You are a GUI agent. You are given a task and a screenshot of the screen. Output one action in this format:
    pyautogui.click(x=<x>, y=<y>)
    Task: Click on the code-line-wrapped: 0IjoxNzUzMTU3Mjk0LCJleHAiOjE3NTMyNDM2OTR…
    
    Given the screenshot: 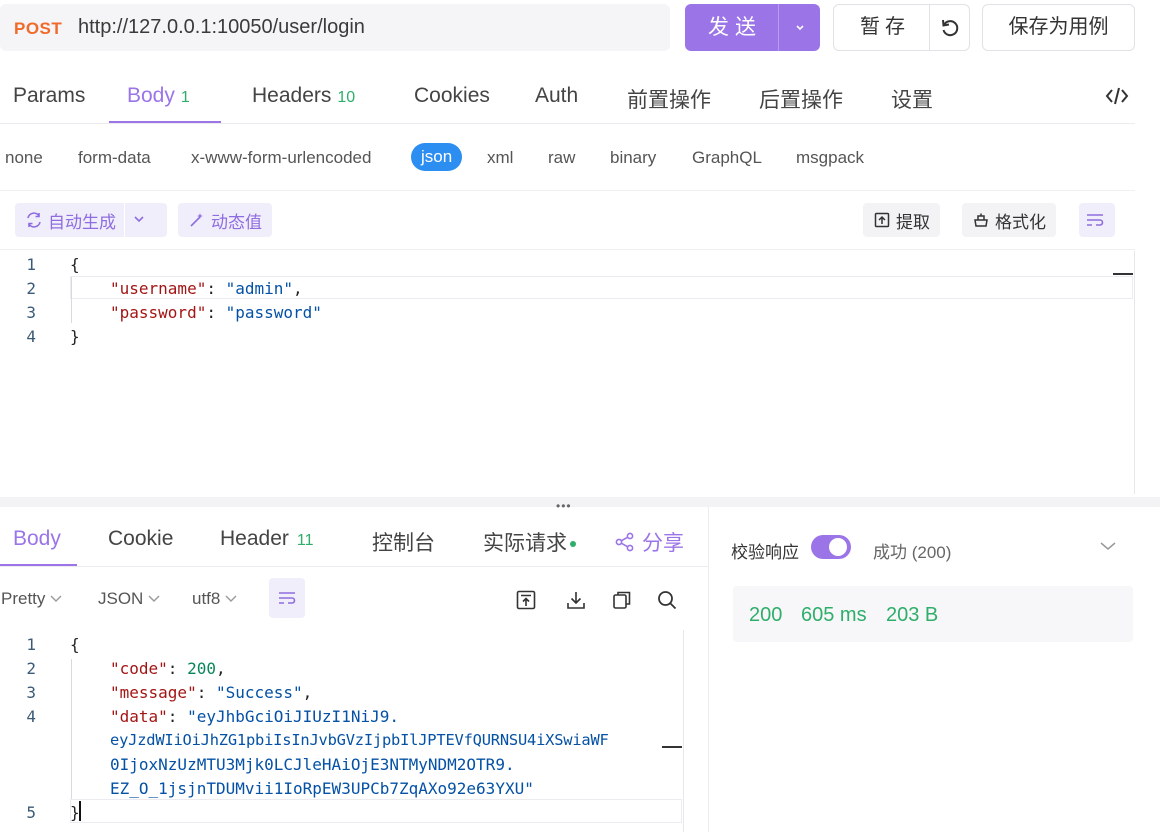 What is the action you would take?
    pyautogui.click(x=312, y=764)
    